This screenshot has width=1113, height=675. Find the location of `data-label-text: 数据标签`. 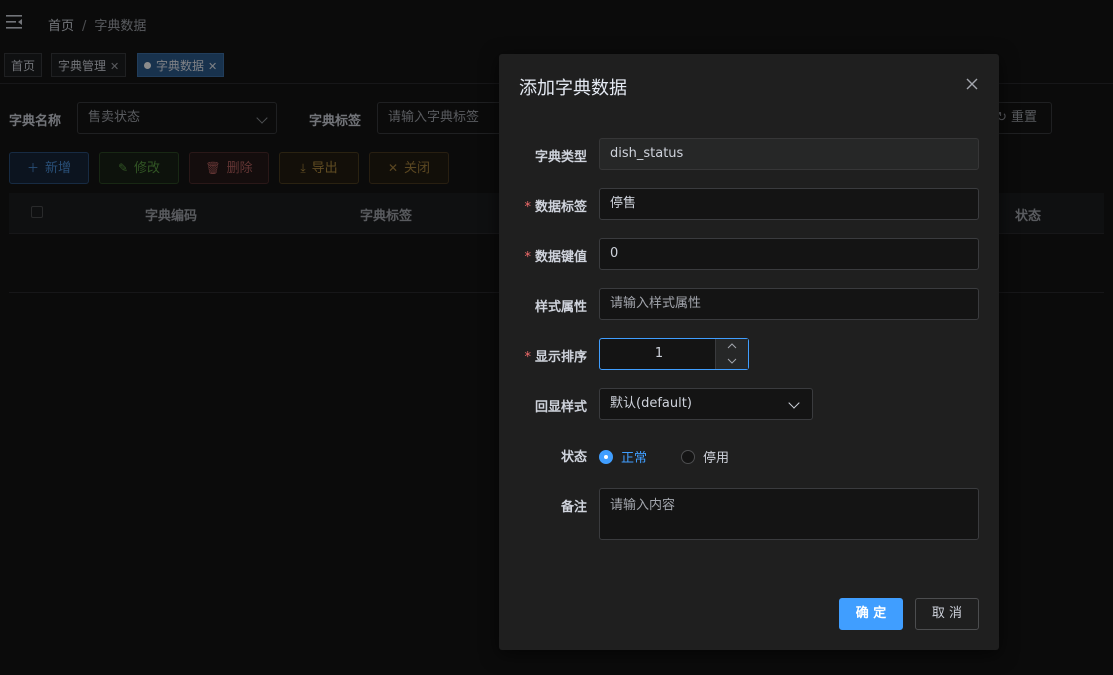

data-label-text: 数据标签 is located at coordinates (560, 207).